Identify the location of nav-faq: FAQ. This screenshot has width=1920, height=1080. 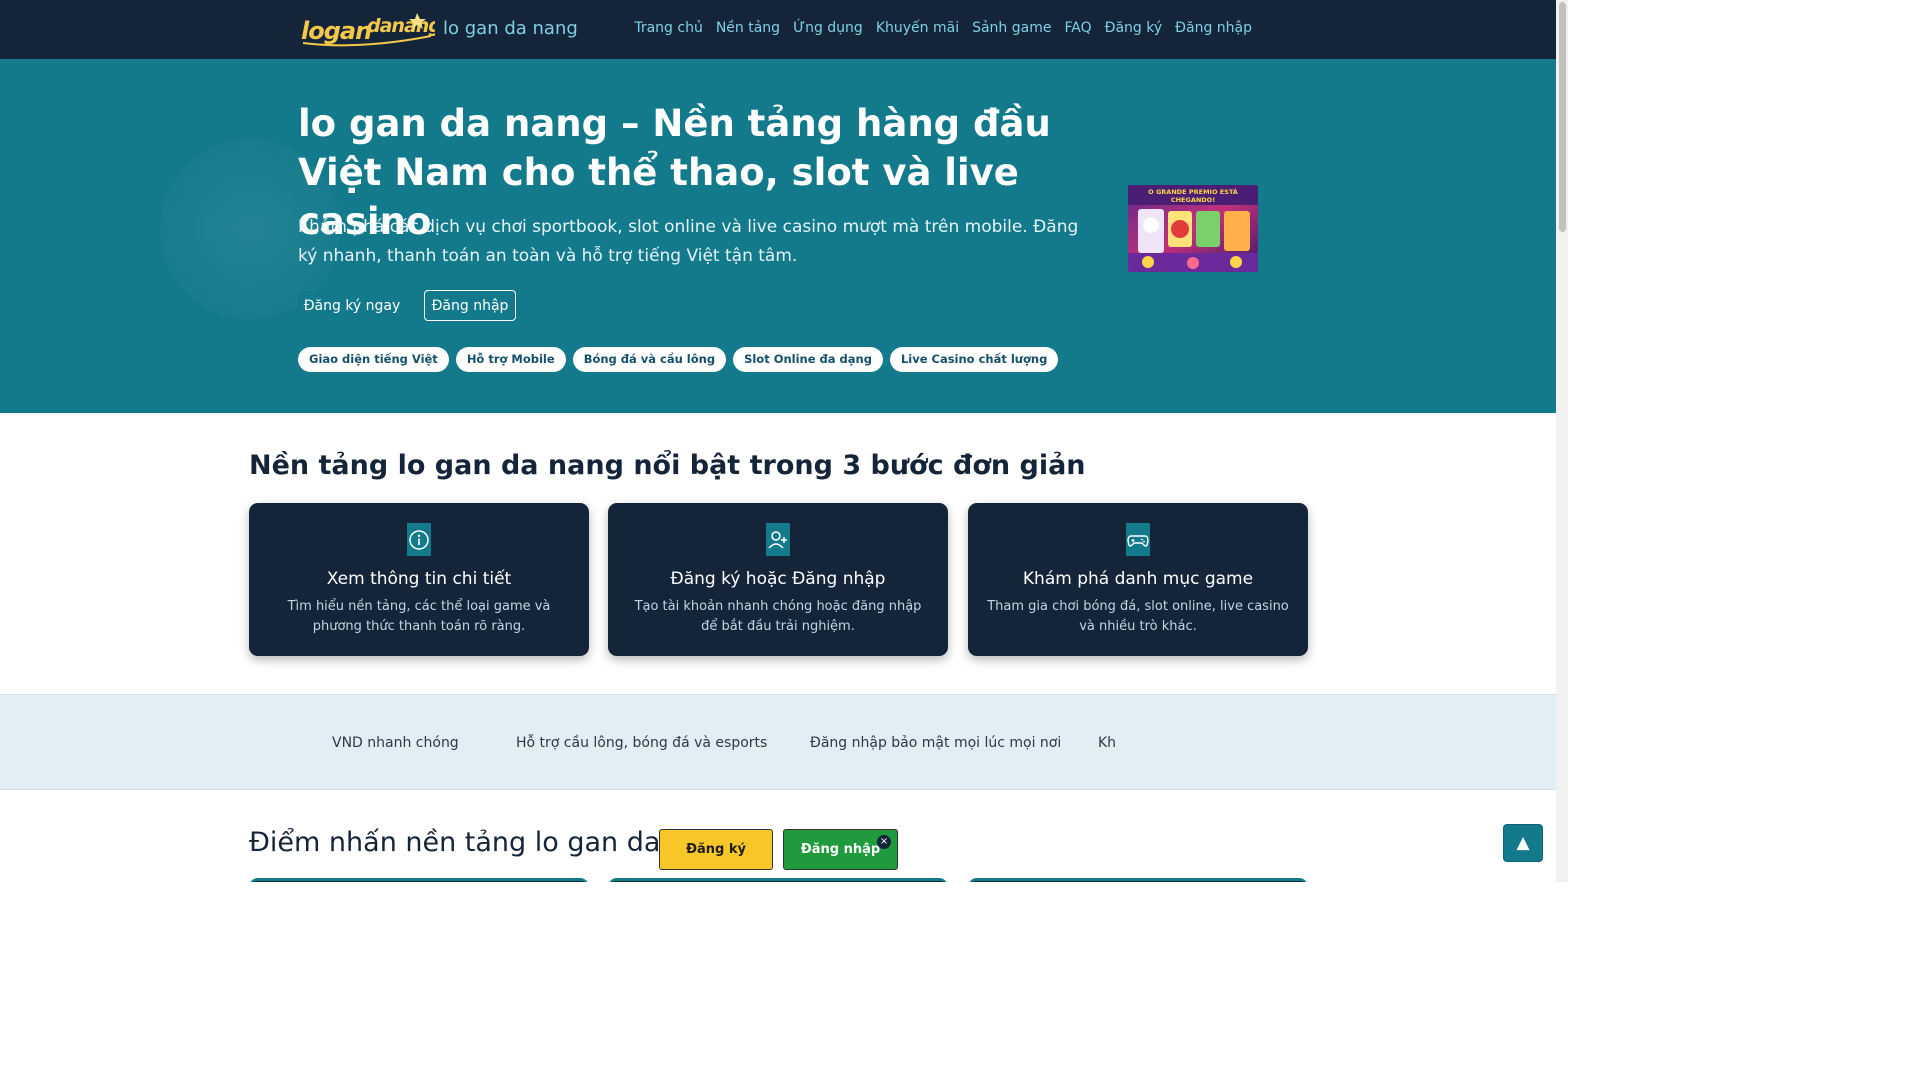
(1077, 28).